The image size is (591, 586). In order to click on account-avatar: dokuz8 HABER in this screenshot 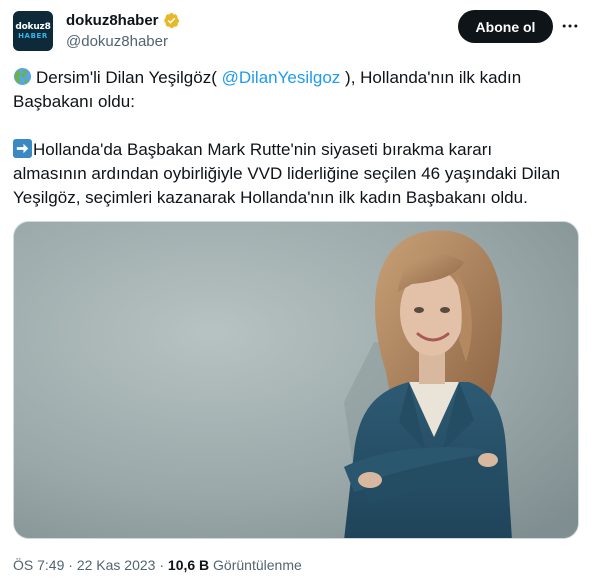, I will do `click(33, 31)`.